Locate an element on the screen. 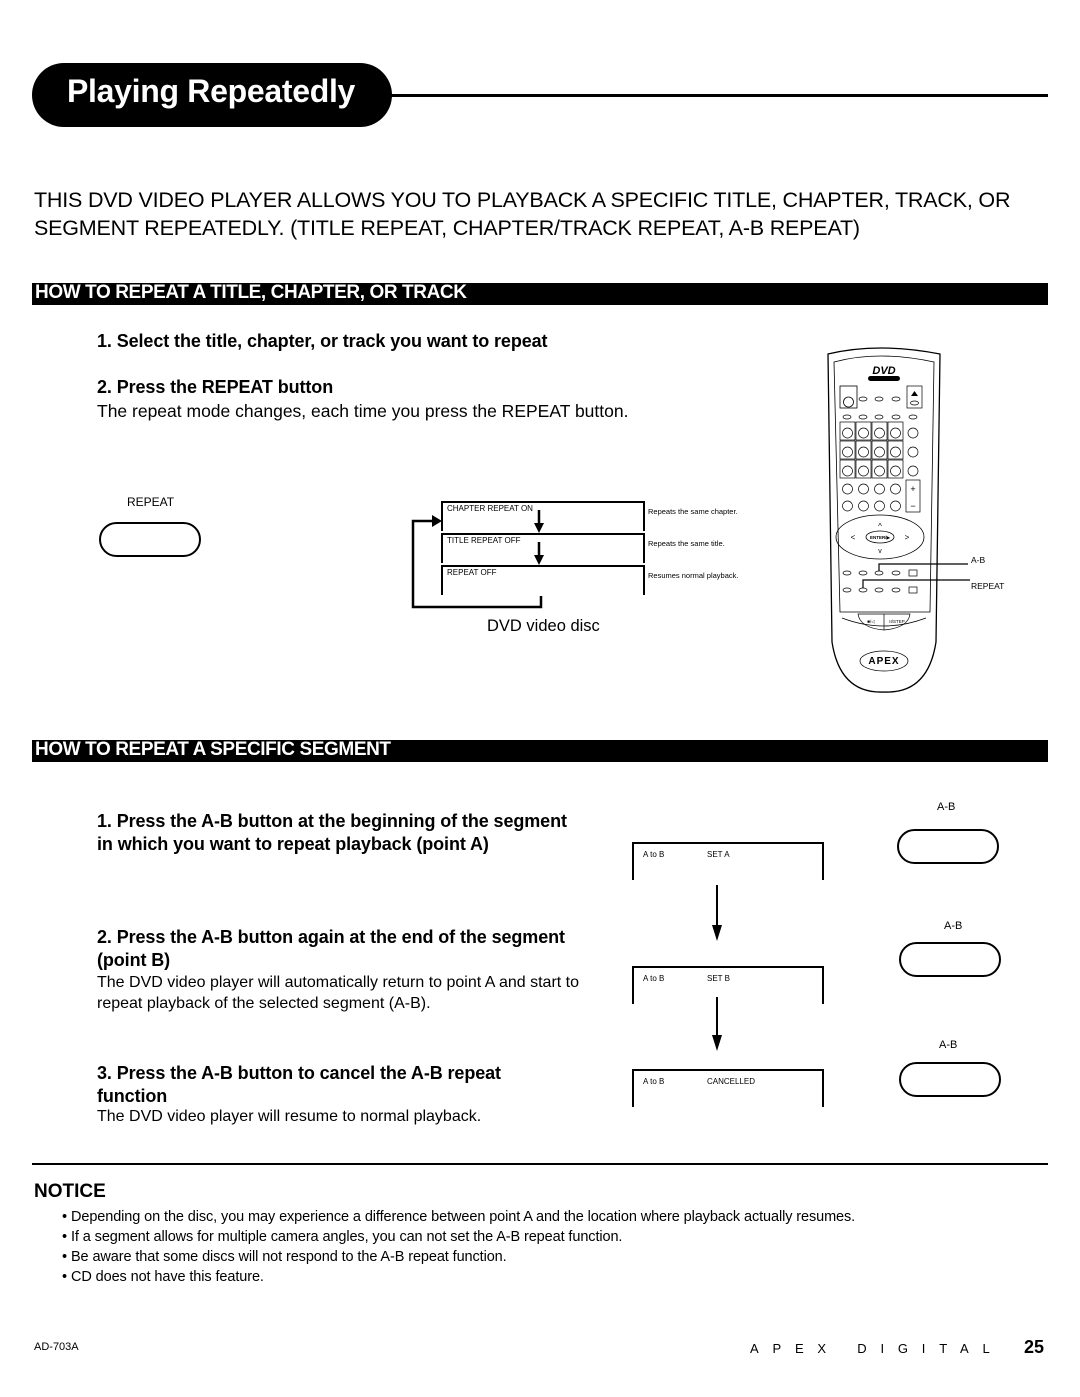 The height and width of the screenshot is (1397, 1080). notice-item: CD does not have this feature. is located at coordinates (458, 1277).